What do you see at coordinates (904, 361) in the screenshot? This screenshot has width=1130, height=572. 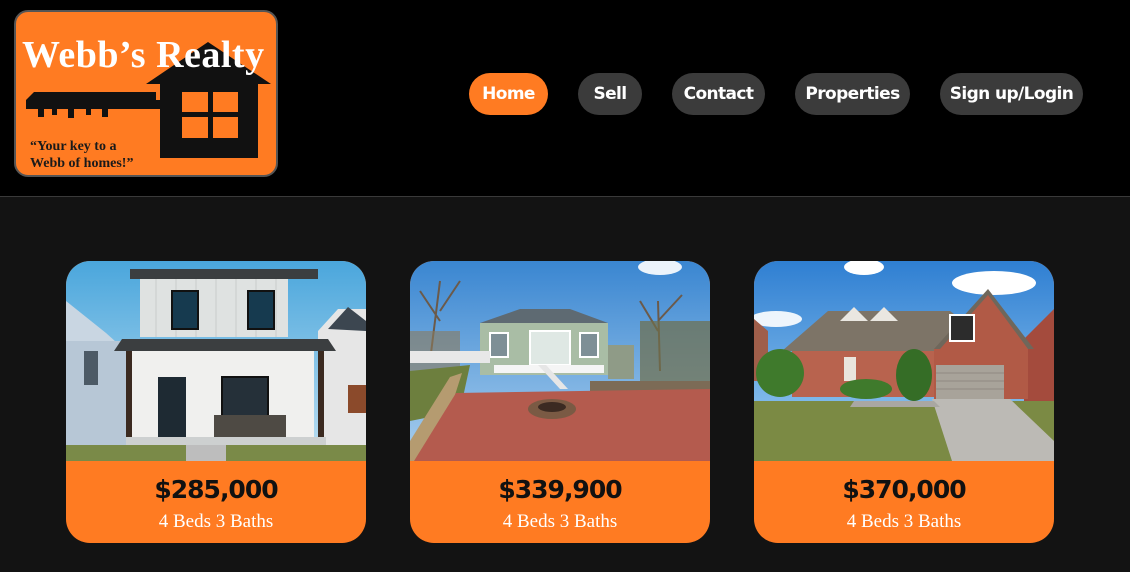 I see `brick-house-with-garage-photo` at bounding box center [904, 361].